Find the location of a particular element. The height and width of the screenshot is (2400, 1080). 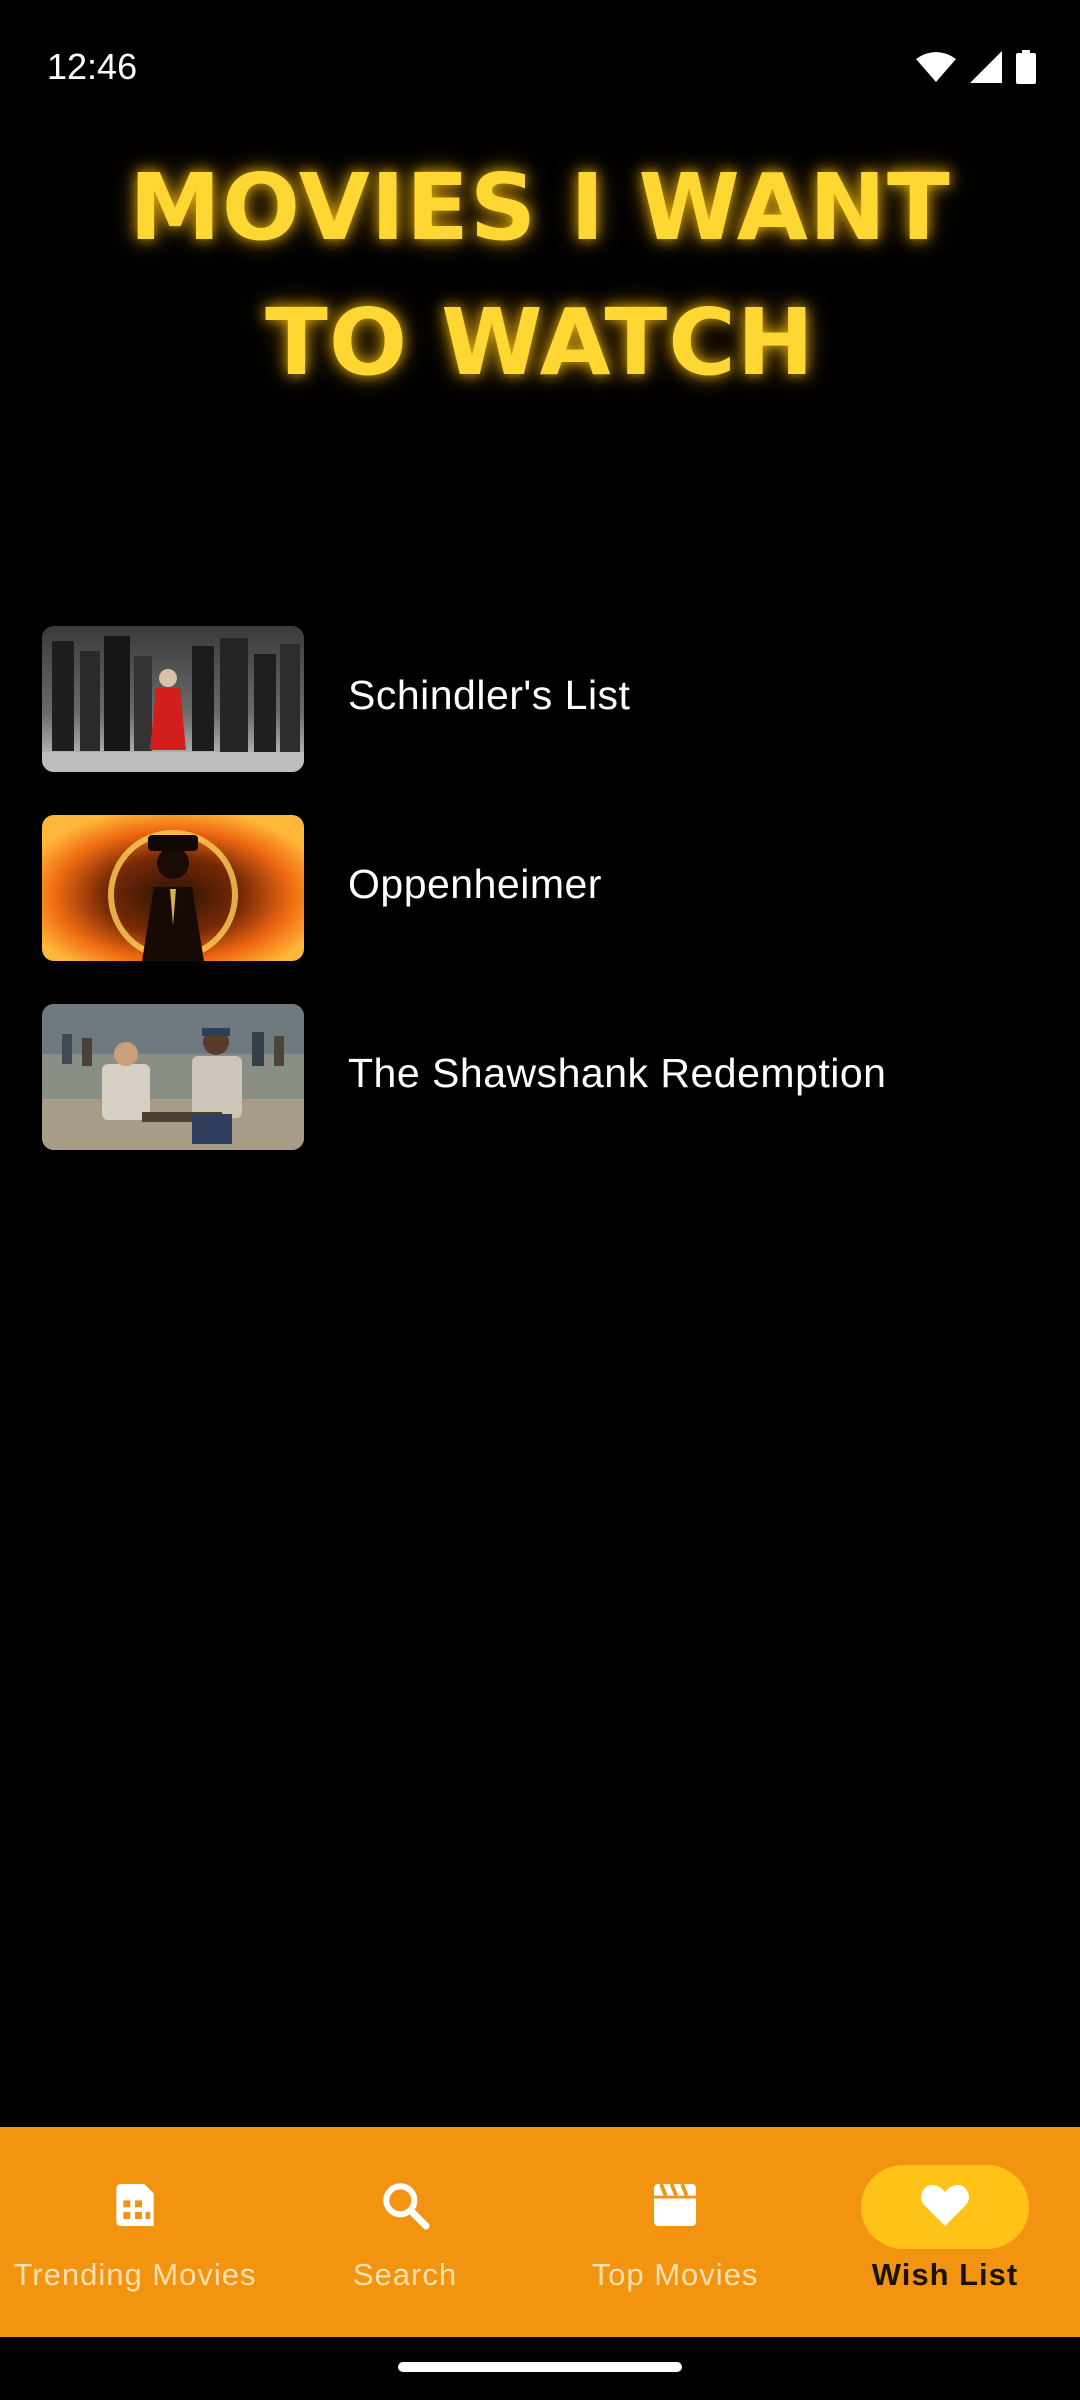

movie-title: The Shawshank Redemption is located at coordinates (617, 1073).